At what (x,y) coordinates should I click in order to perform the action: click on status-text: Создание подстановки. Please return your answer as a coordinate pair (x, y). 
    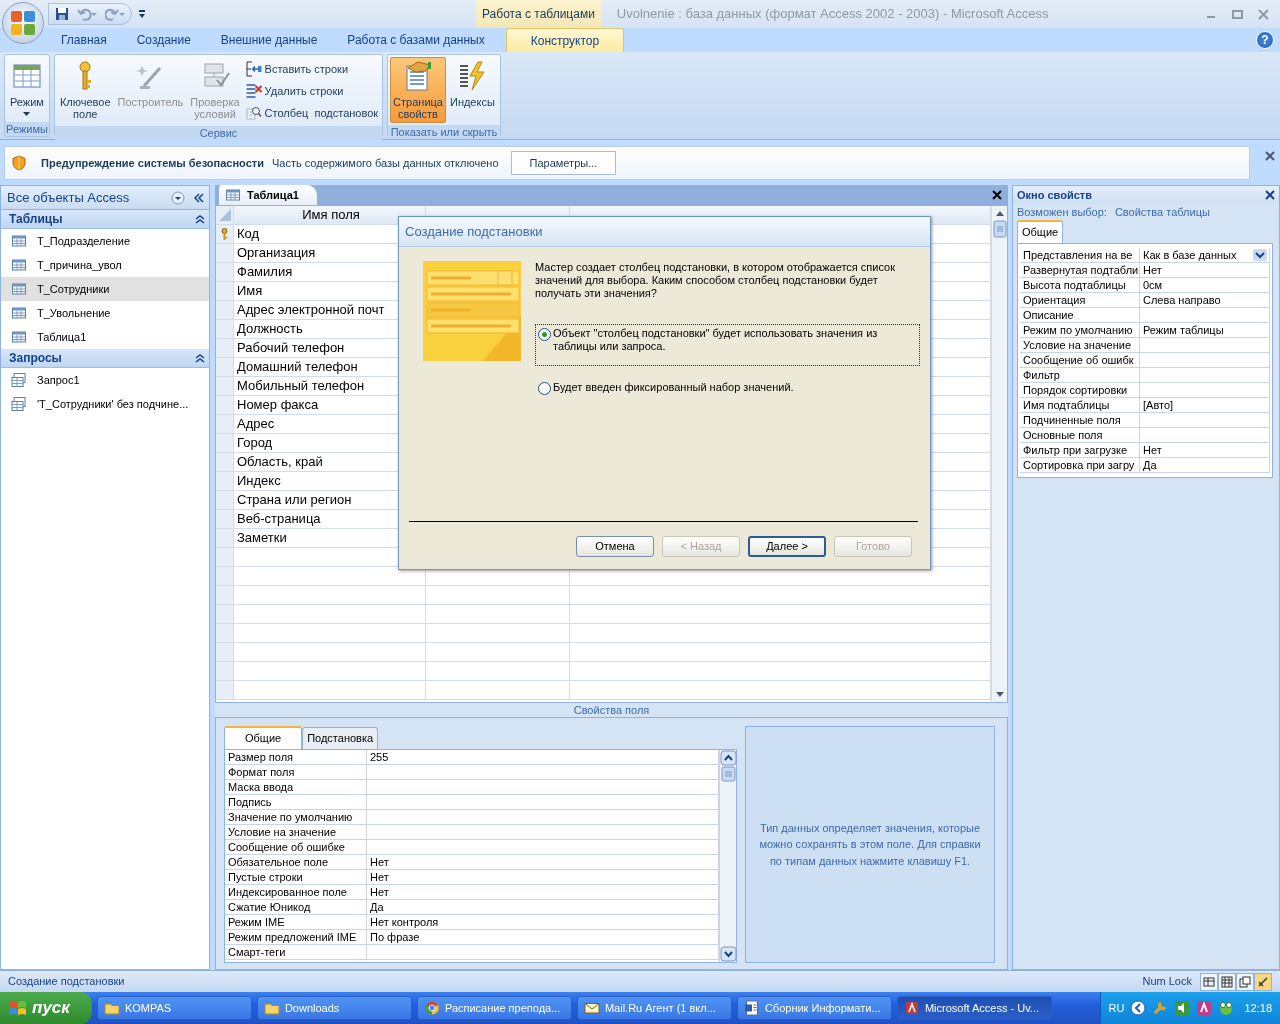
    Looking at the image, I should click on (66, 982).